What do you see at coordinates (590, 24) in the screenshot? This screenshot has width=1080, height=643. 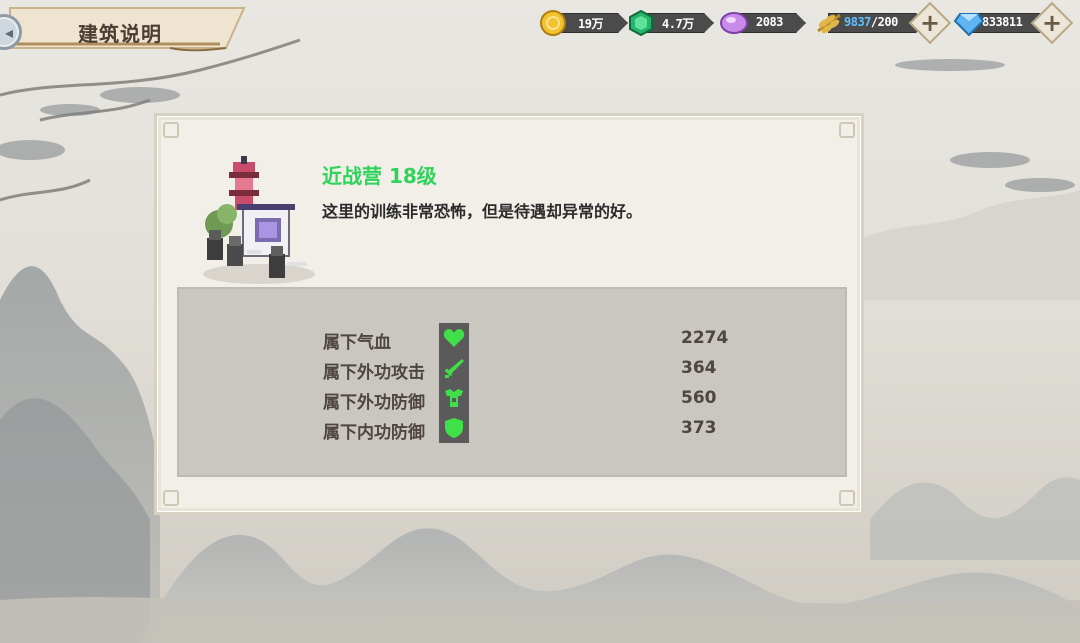 I see `gold-value: 19万` at bounding box center [590, 24].